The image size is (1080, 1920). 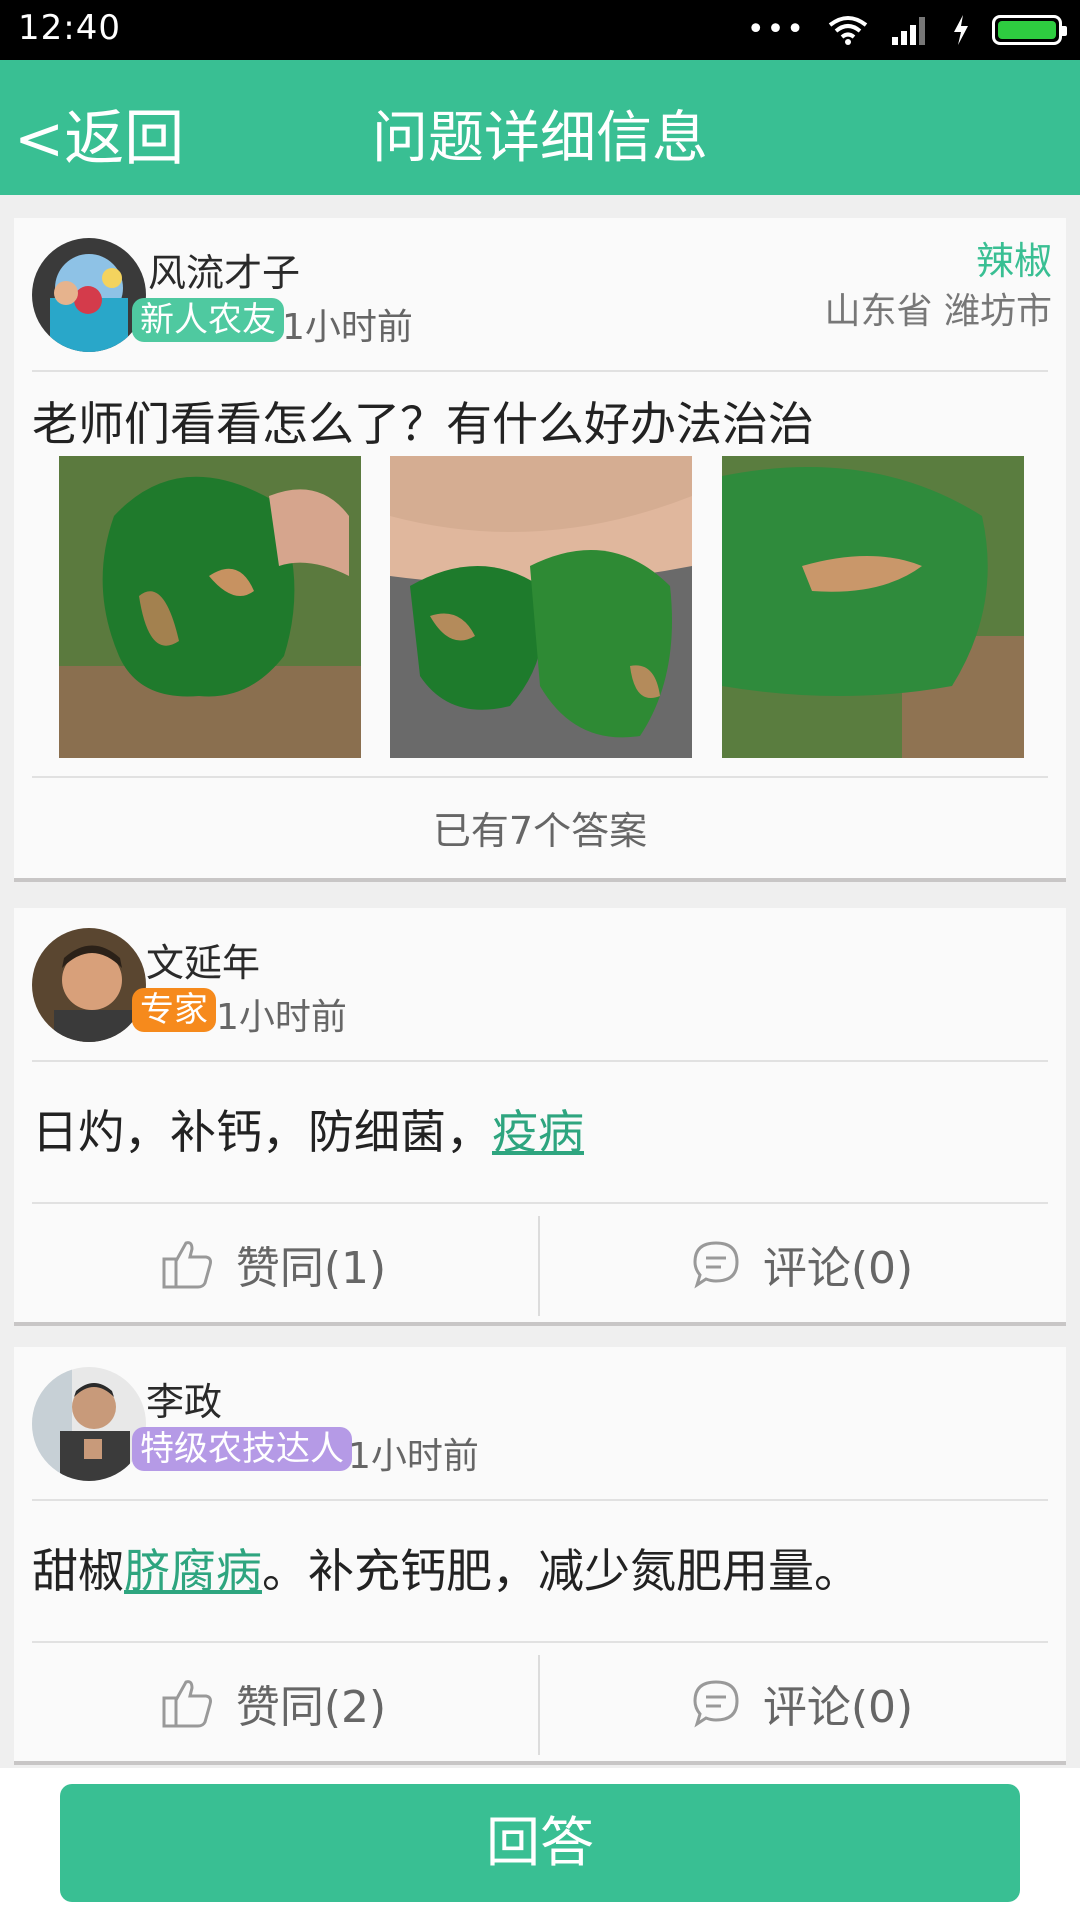 What do you see at coordinates (174, 1010) in the screenshot?
I see `user-badge: 专家` at bounding box center [174, 1010].